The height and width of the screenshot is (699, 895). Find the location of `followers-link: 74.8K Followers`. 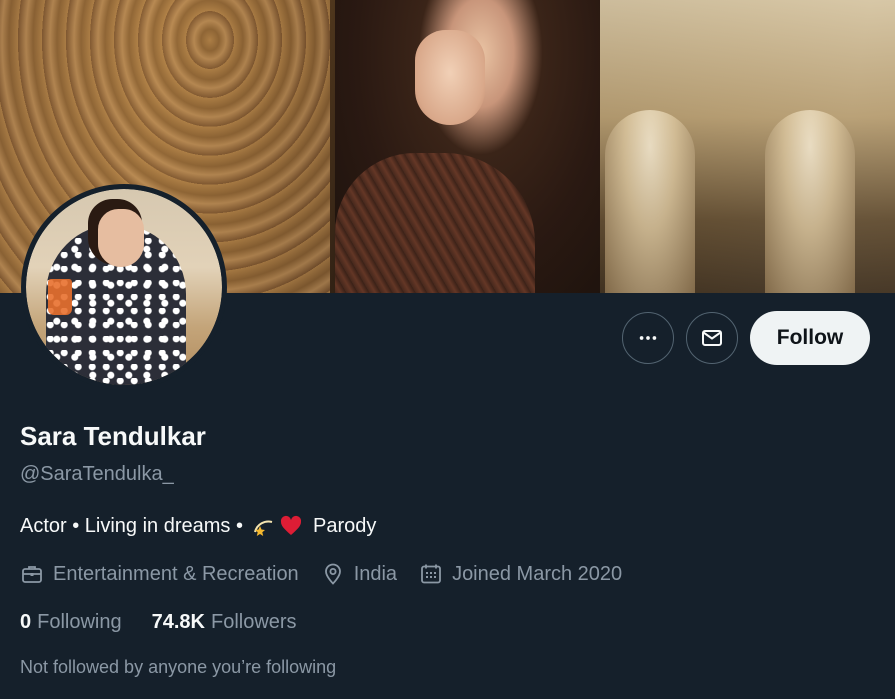

followers-link: 74.8K Followers is located at coordinates (224, 622).